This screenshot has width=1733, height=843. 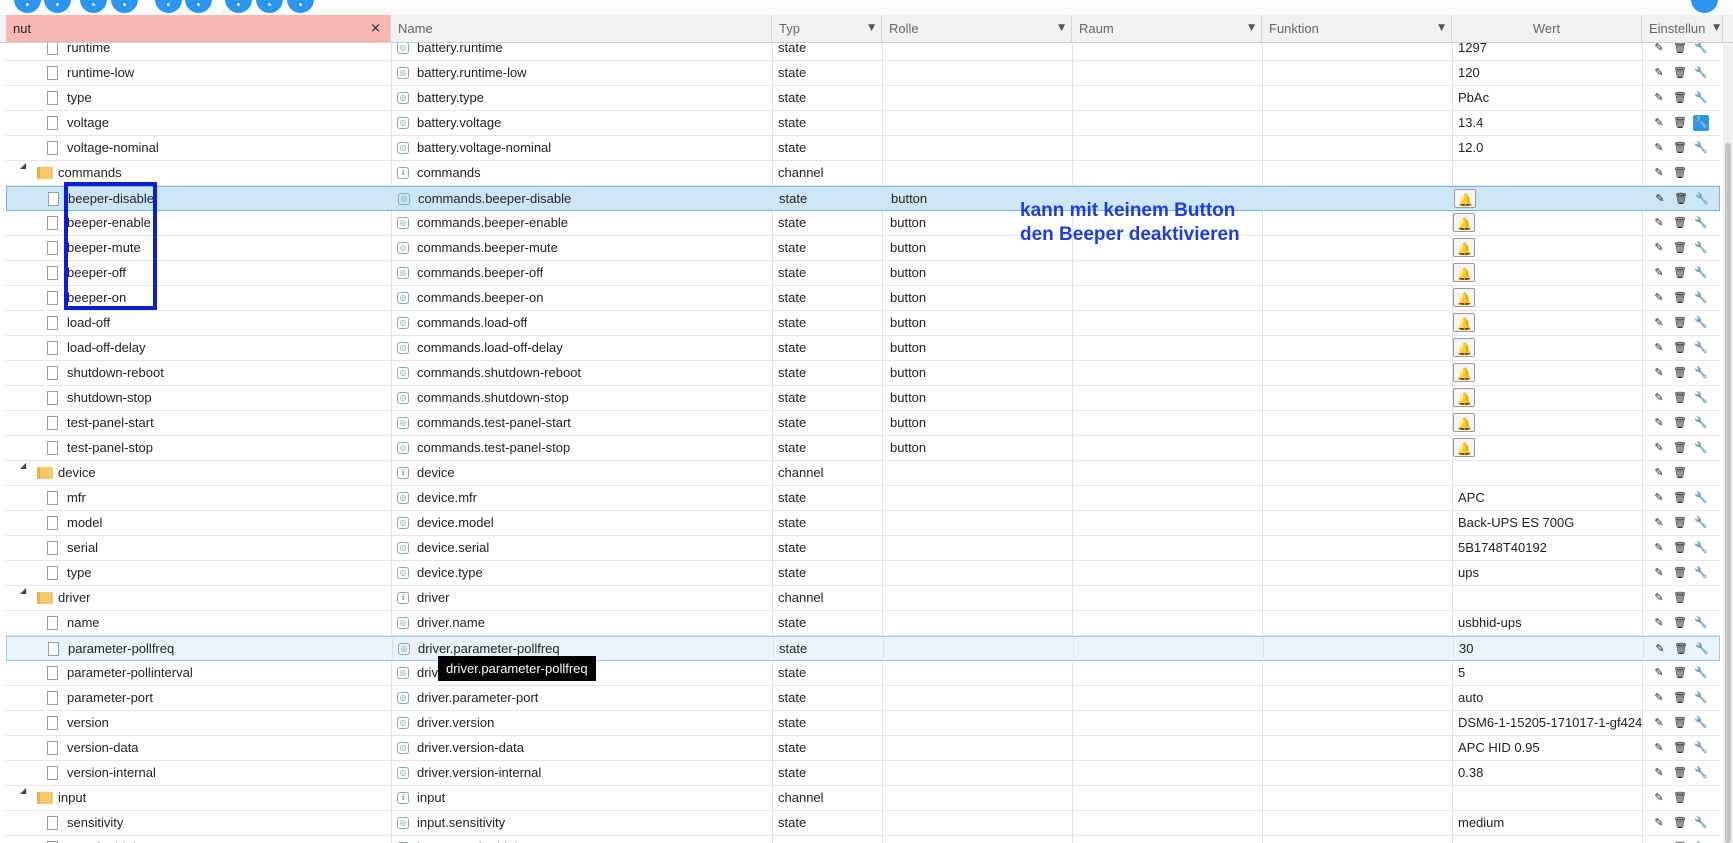 What do you see at coordinates (198, 6) in the screenshot?
I see `settings-button: •` at bounding box center [198, 6].